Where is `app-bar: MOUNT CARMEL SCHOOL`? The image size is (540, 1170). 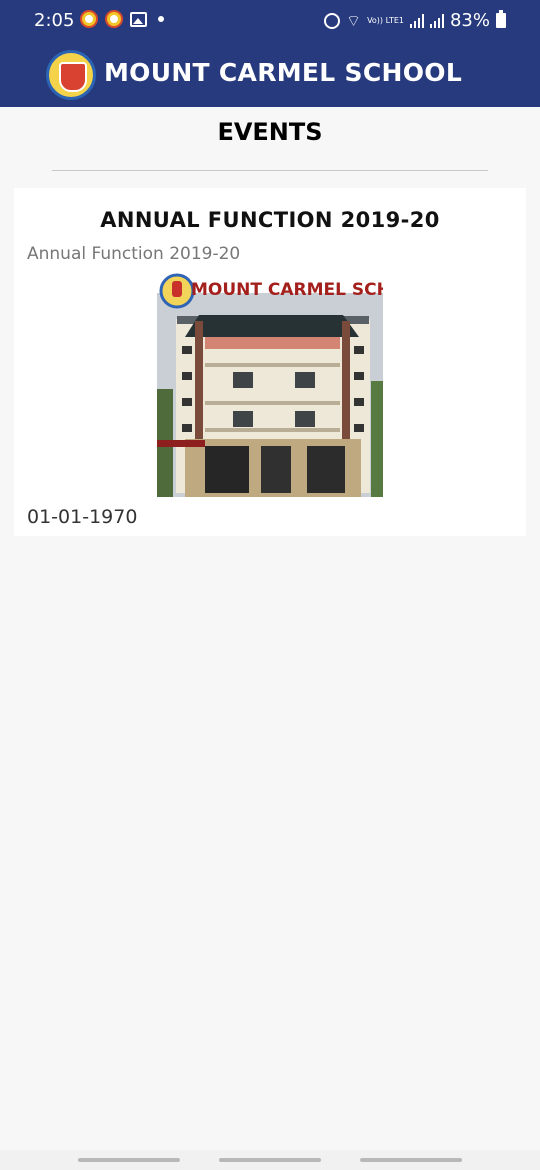
app-bar: MOUNT CARMEL SCHOOL is located at coordinates (270, 74).